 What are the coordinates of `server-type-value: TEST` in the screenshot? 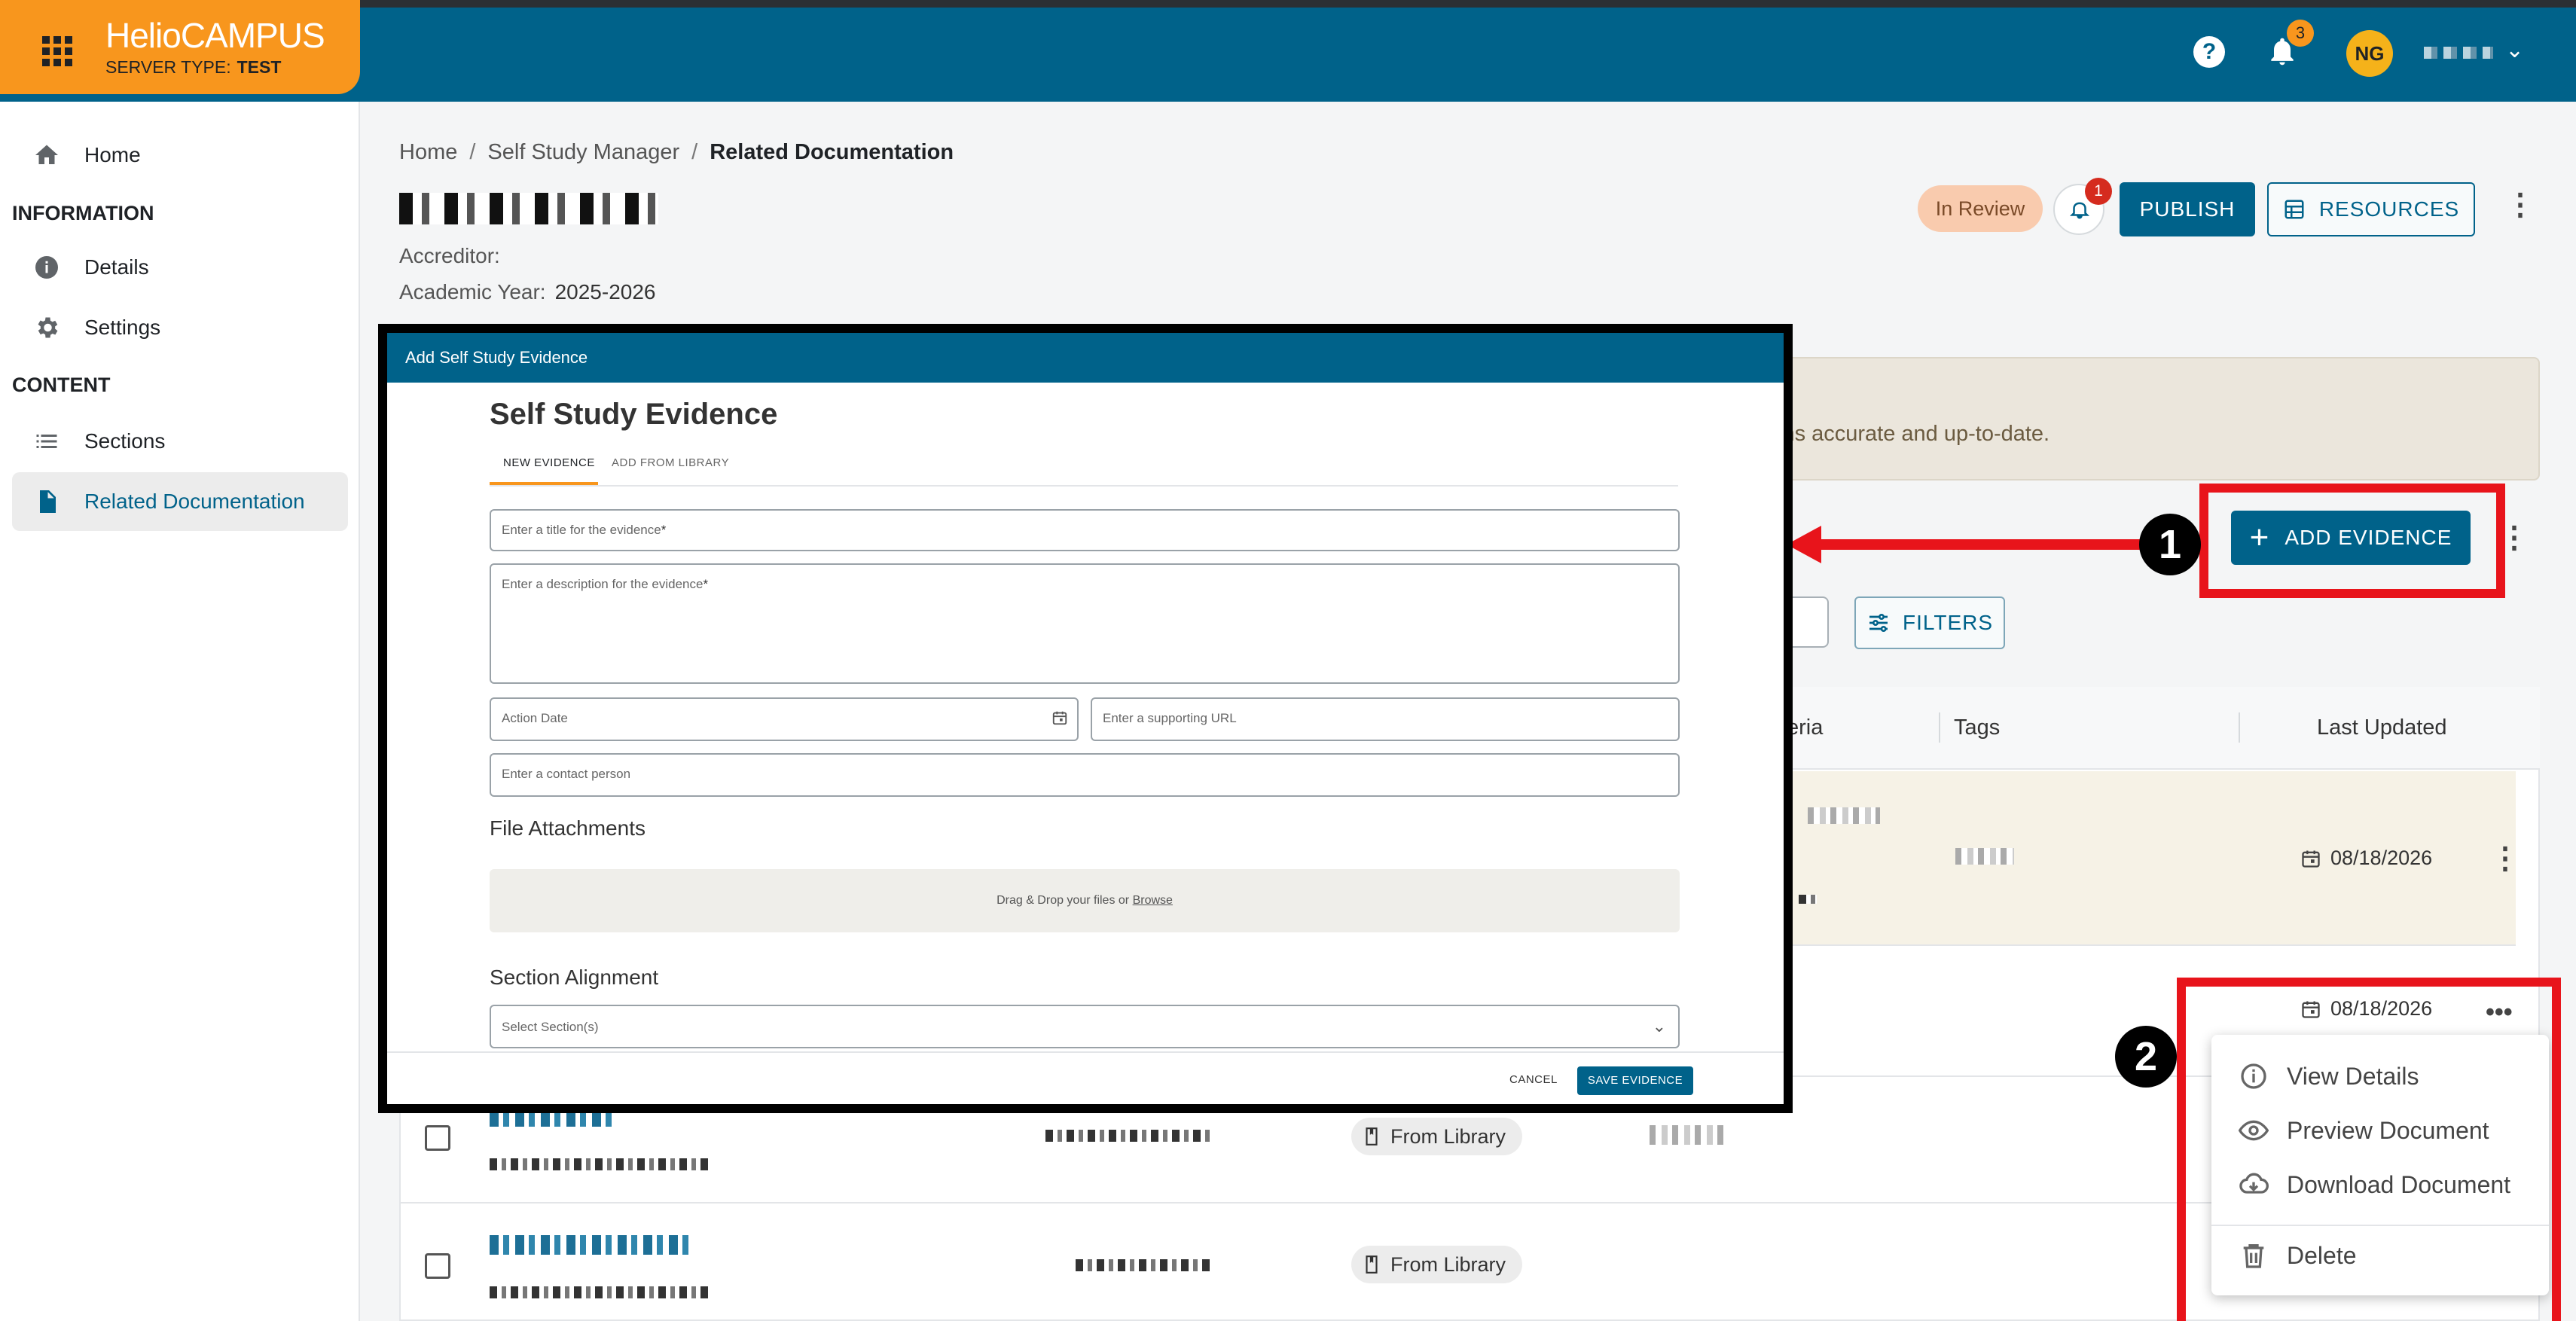 It's located at (260, 67).